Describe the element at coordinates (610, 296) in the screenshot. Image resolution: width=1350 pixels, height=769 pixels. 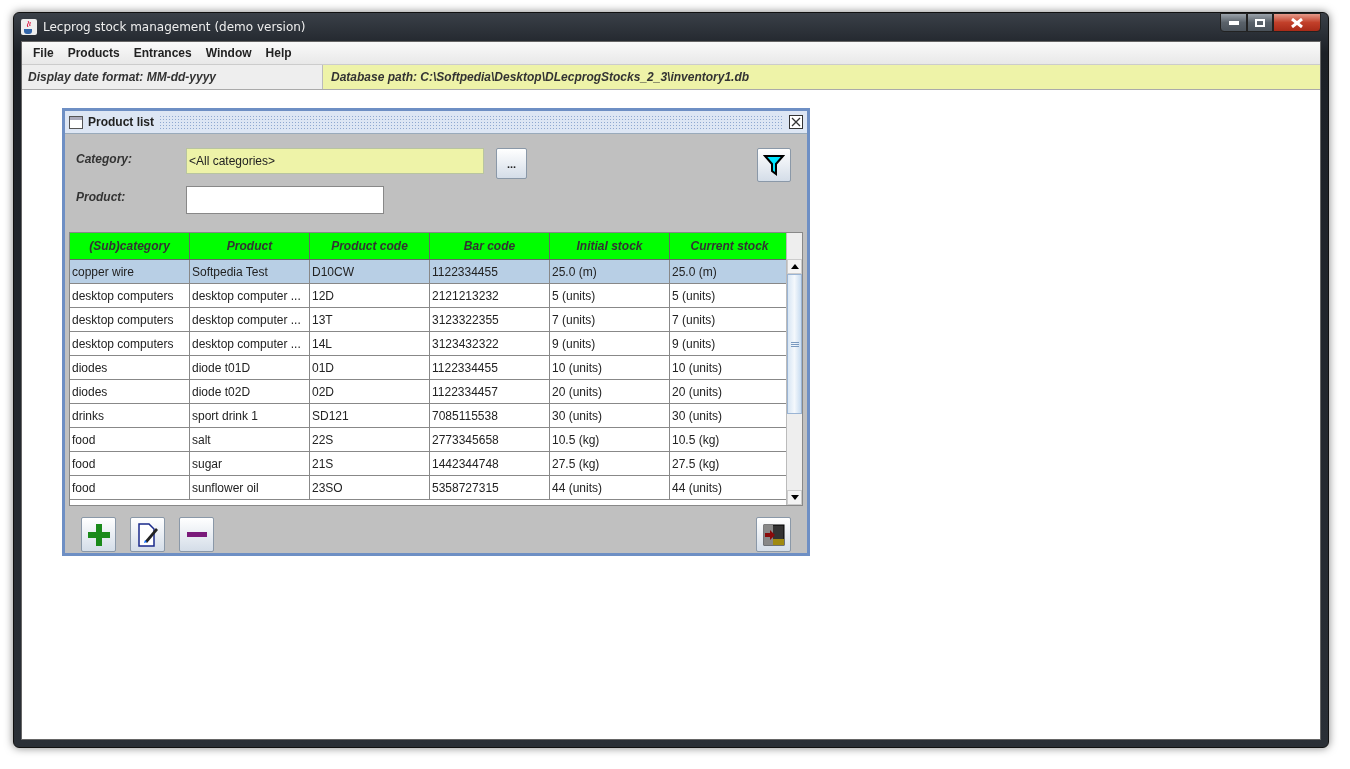
I see `table-cell: 5 (units)` at that location.